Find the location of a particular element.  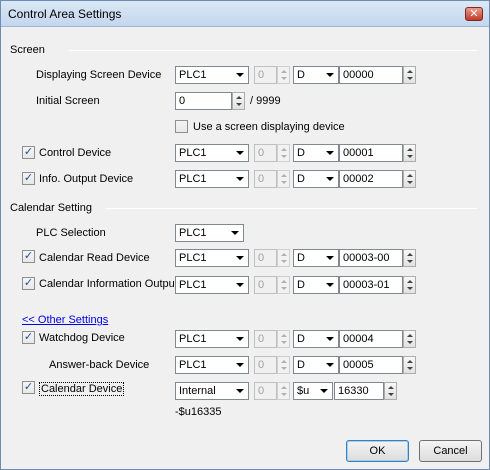

control-device-plc-select: PLC1 is located at coordinates (212, 153).